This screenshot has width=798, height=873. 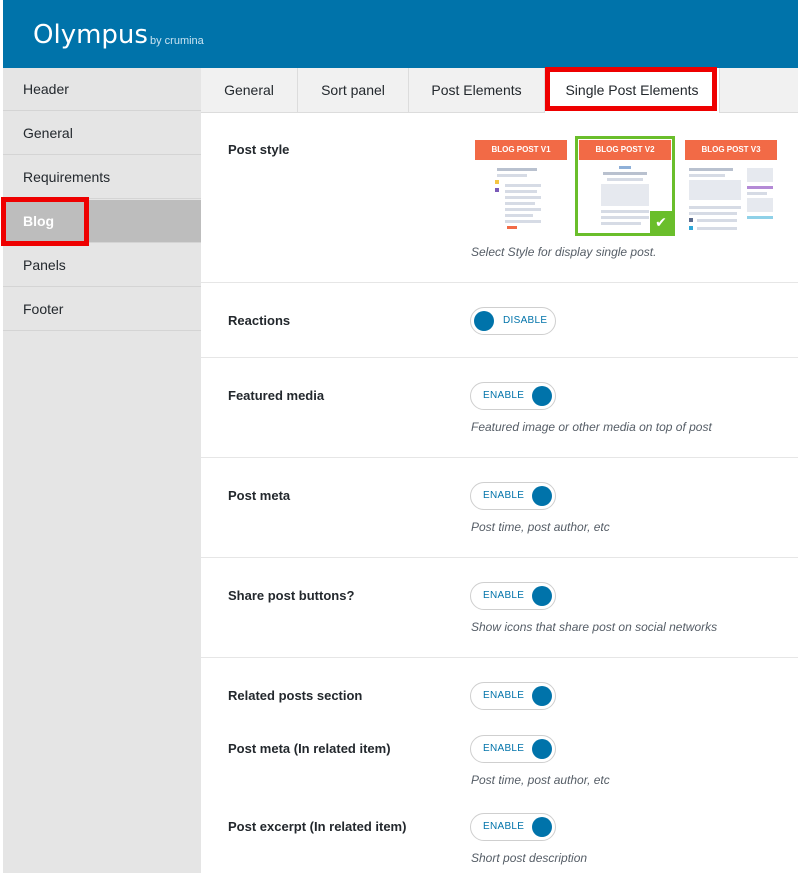 What do you see at coordinates (540, 527) in the screenshot?
I see `post-meta-description: Post time, post author, etc` at bounding box center [540, 527].